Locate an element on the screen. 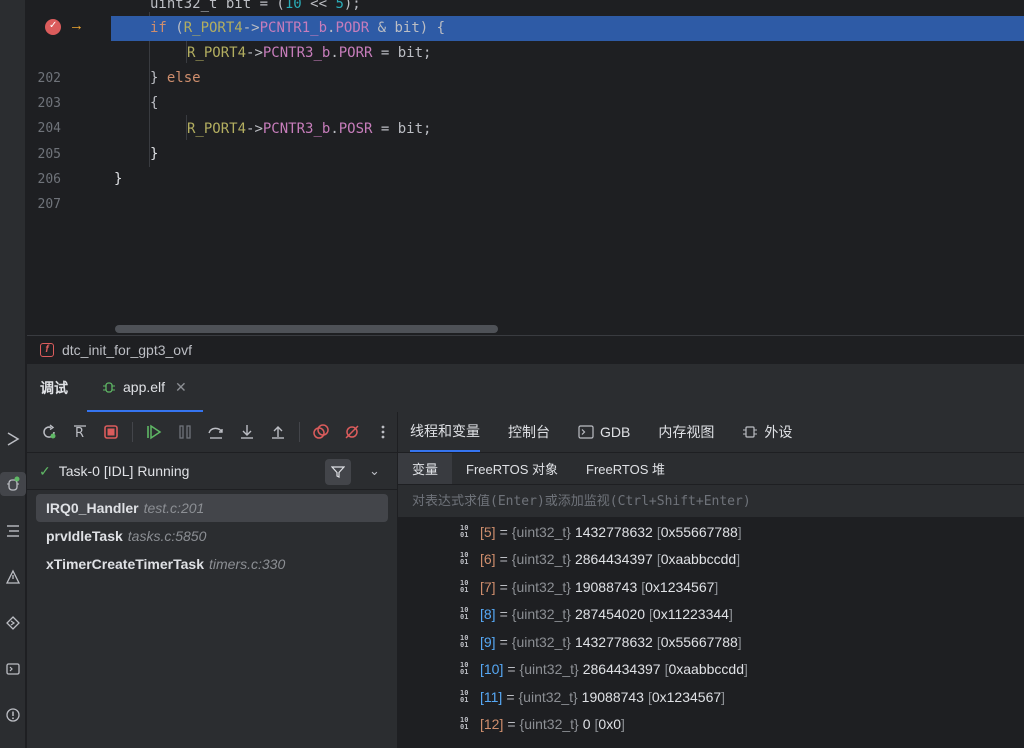 This screenshot has width=1024, height=748. svg-text: R is located at coordinates (79, 433).